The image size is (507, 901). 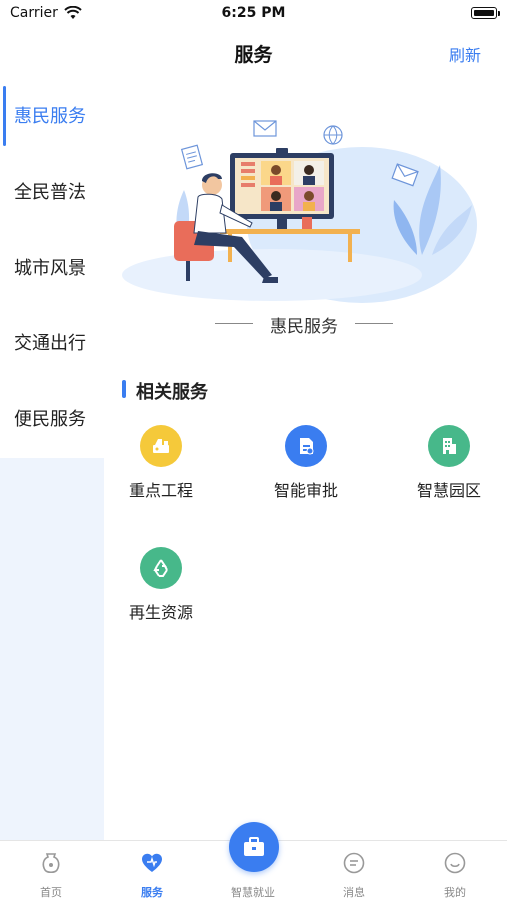 I want to click on construction-icon, so click(x=161, y=446).